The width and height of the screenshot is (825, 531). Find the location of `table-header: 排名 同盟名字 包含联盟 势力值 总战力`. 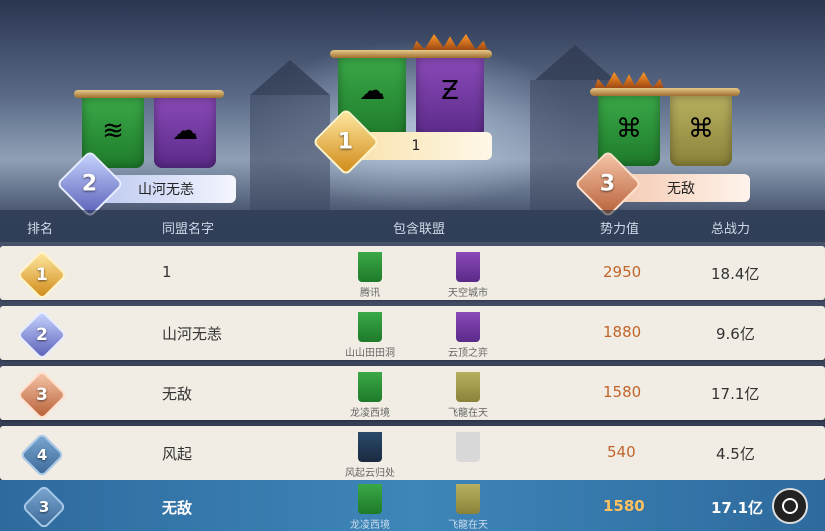

table-header: 排名 同盟名字 包含联盟 势力值 总战力 is located at coordinates (412, 226).